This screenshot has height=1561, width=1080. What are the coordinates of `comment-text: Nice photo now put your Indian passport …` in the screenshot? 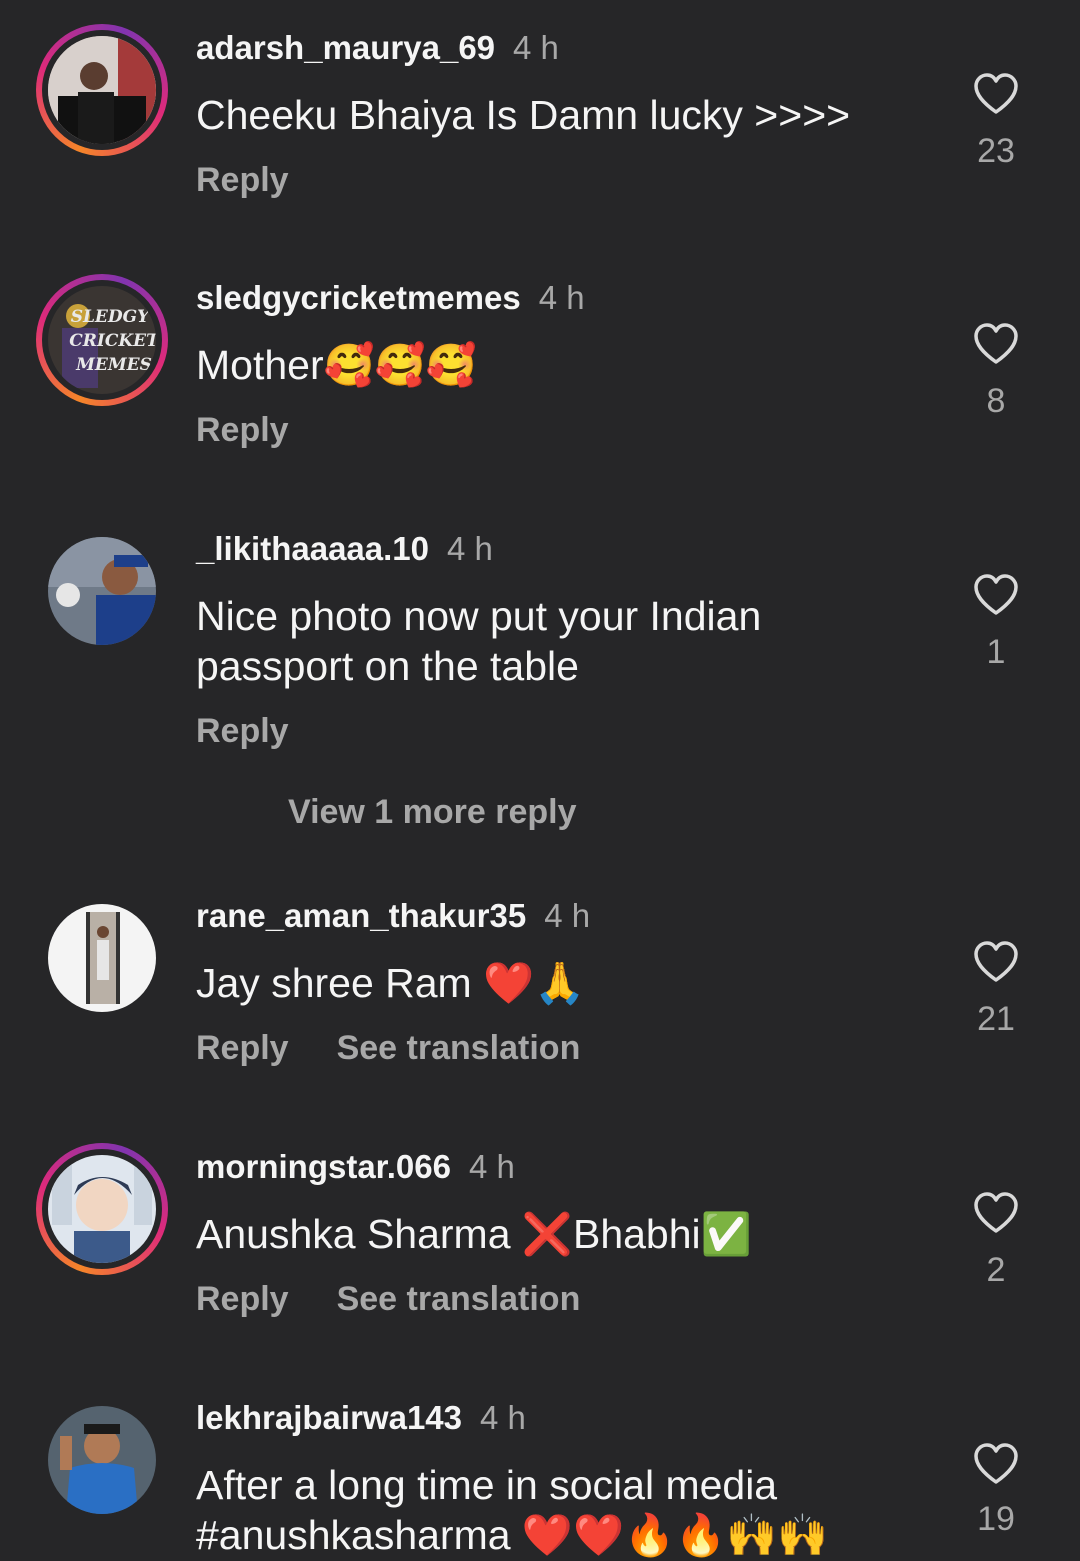 It's located at (479, 641).